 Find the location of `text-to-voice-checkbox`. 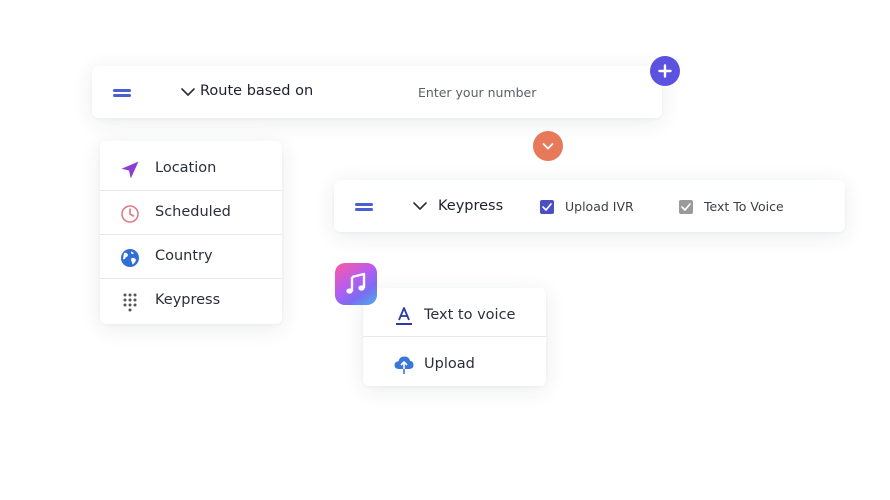

text-to-voice-checkbox is located at coordinates (686, 207).